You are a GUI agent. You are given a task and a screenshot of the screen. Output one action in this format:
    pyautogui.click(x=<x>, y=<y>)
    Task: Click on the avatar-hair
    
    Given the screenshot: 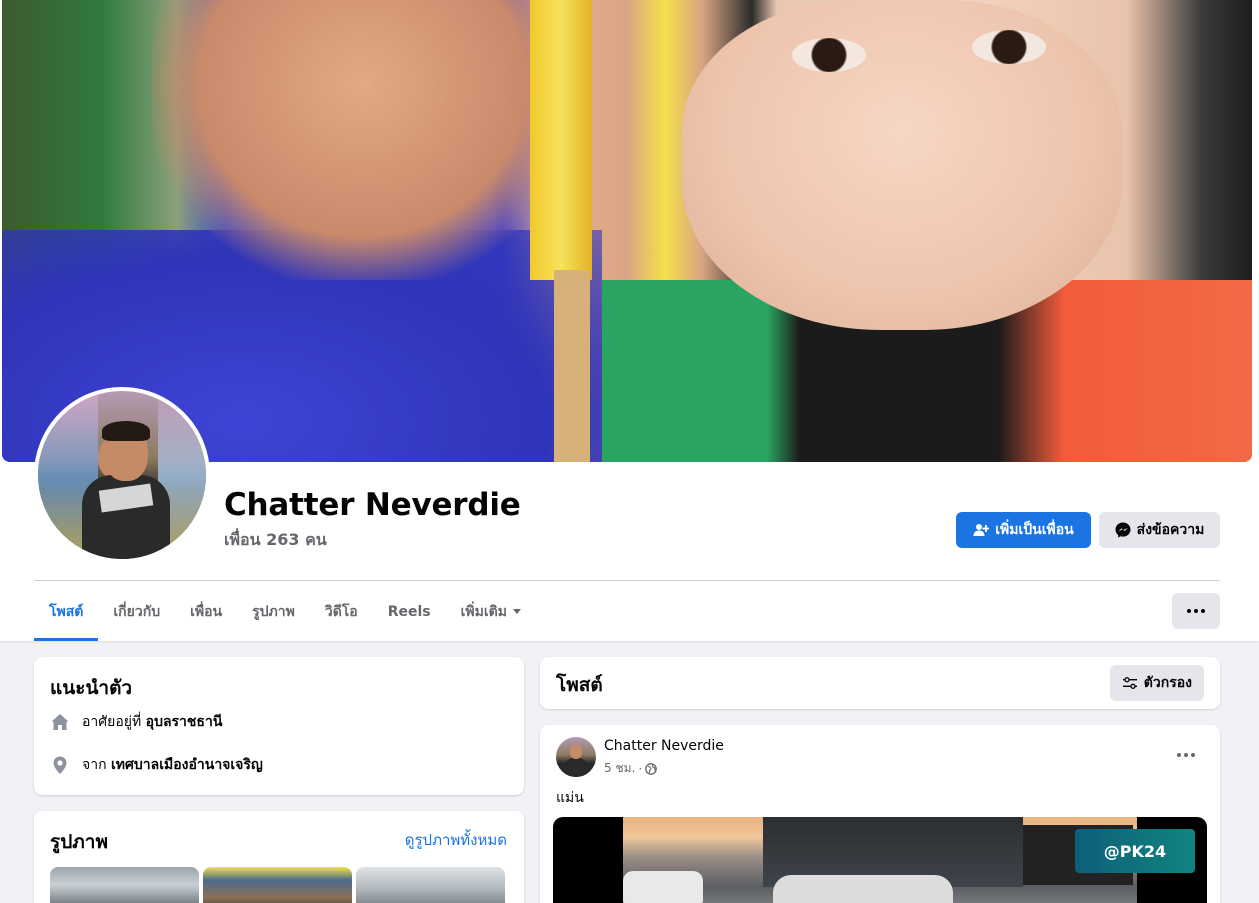 What is the action you would take?
    pyautogui.click(x=126, y=431)
    